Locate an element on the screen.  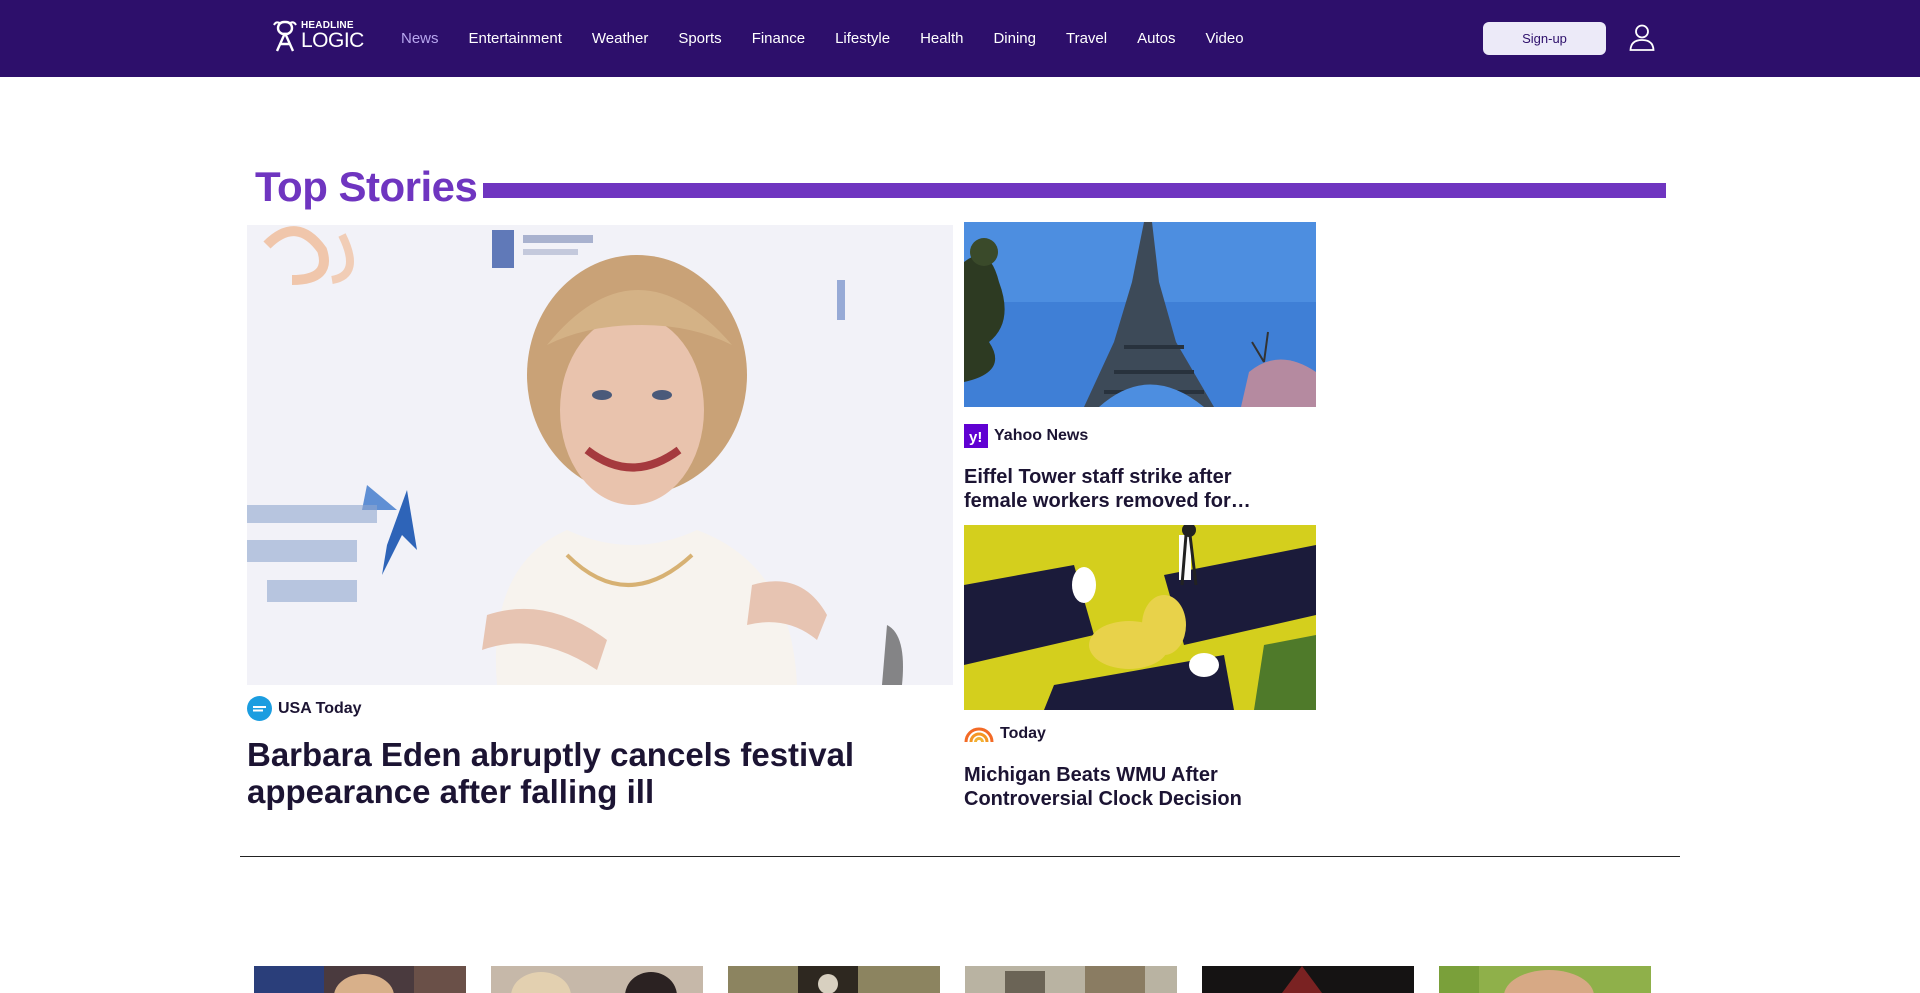
lead-story-source-name: USA Today is located at coordinates (320, 708).